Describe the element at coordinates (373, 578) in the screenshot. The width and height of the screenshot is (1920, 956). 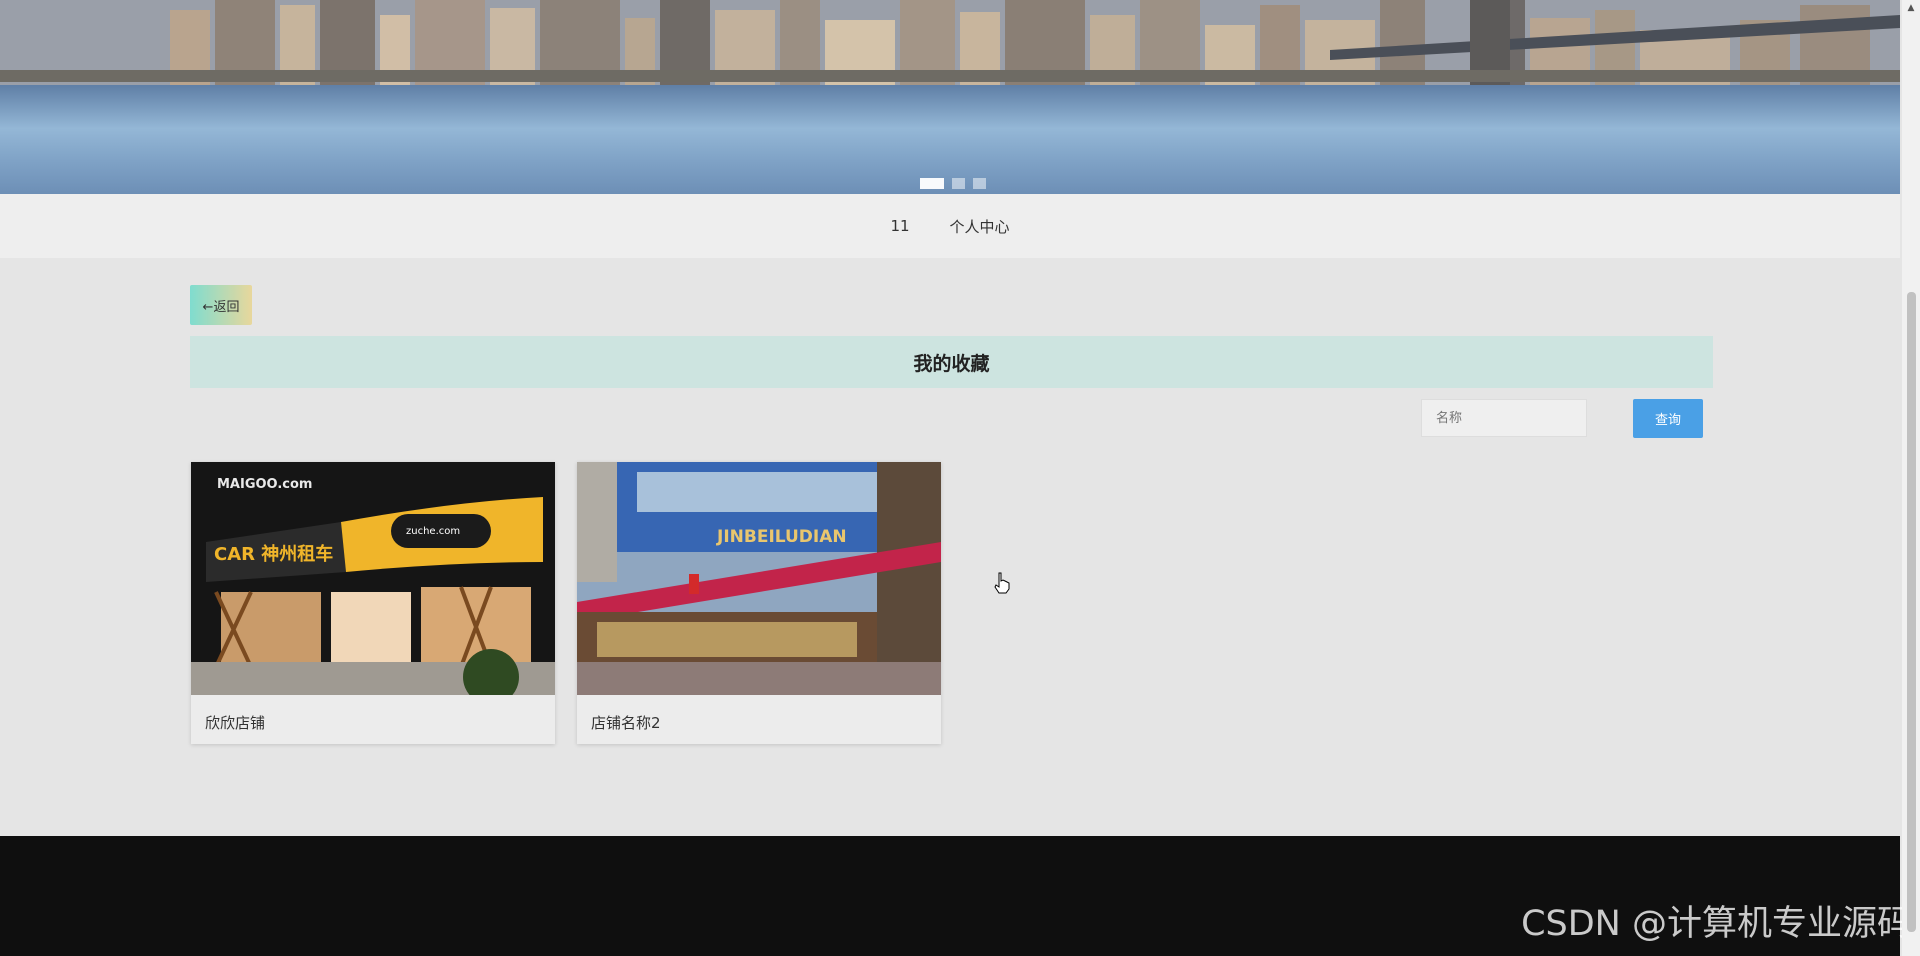
I see `car-rental-storefront-image: MAIGOO.com zuche.com CAR 神州租车` at that location.